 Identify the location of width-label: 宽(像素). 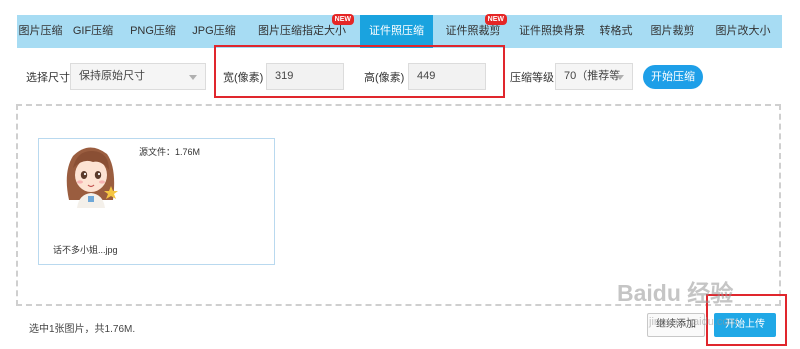
(243, 78).